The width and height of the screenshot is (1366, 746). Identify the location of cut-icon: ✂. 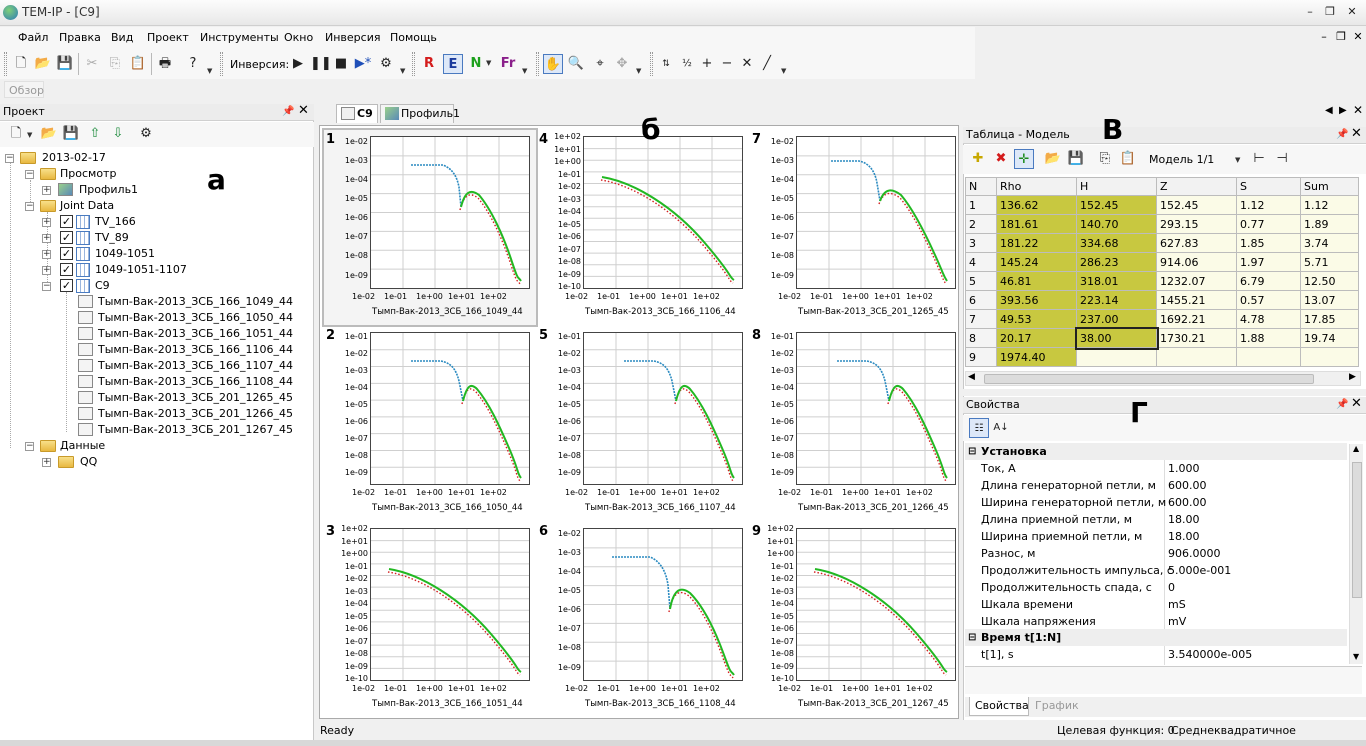
(92, 64).